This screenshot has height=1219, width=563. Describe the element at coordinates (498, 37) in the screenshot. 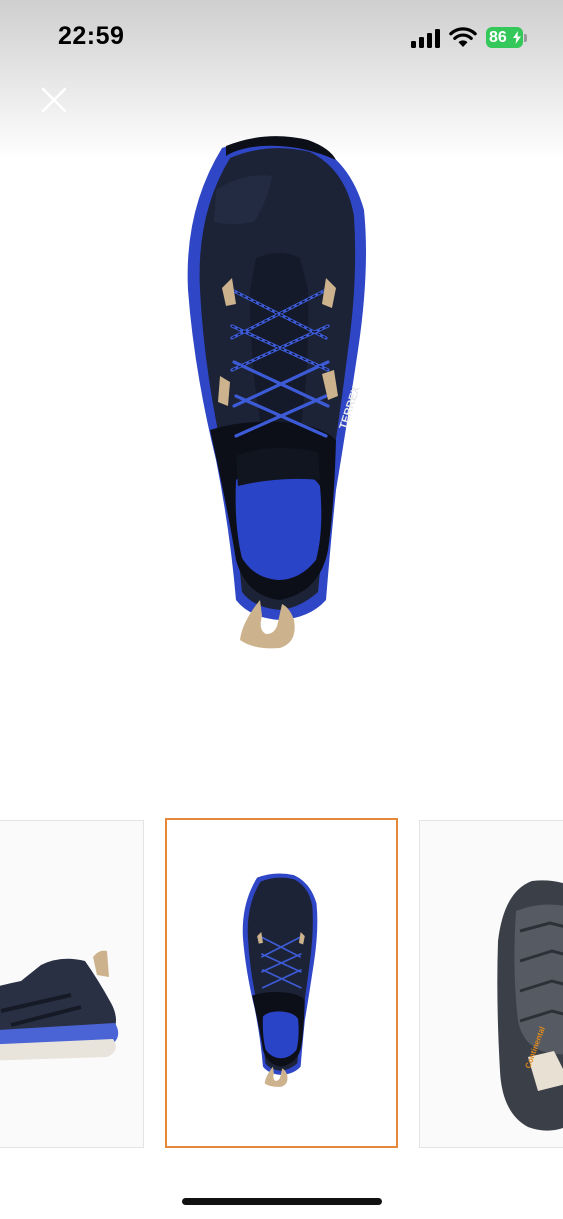

I see `battery-level: 86` at that location.